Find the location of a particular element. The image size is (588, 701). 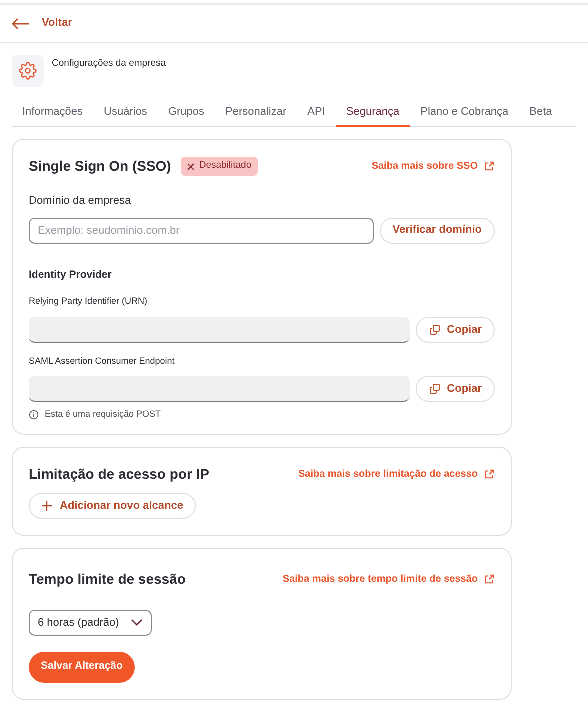

field-label: Domínio da empresa is located at coordinates (80, 201).